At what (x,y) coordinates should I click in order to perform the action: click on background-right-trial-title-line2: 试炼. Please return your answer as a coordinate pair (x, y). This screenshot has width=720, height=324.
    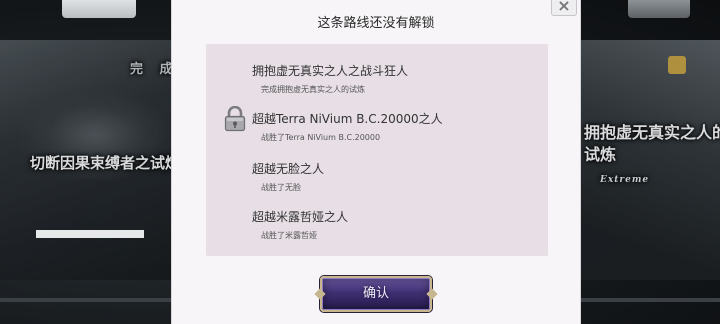
    Looking at the image, I should click on (600, 154).